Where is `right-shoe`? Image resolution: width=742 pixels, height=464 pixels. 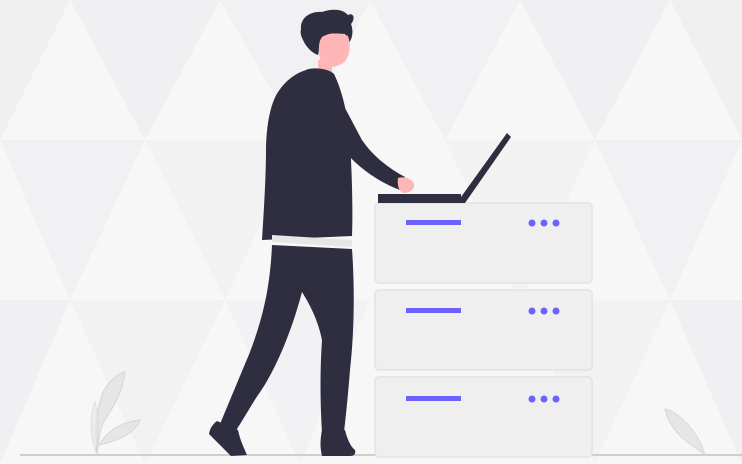
right-shoe is located at coordinates (338, 443).